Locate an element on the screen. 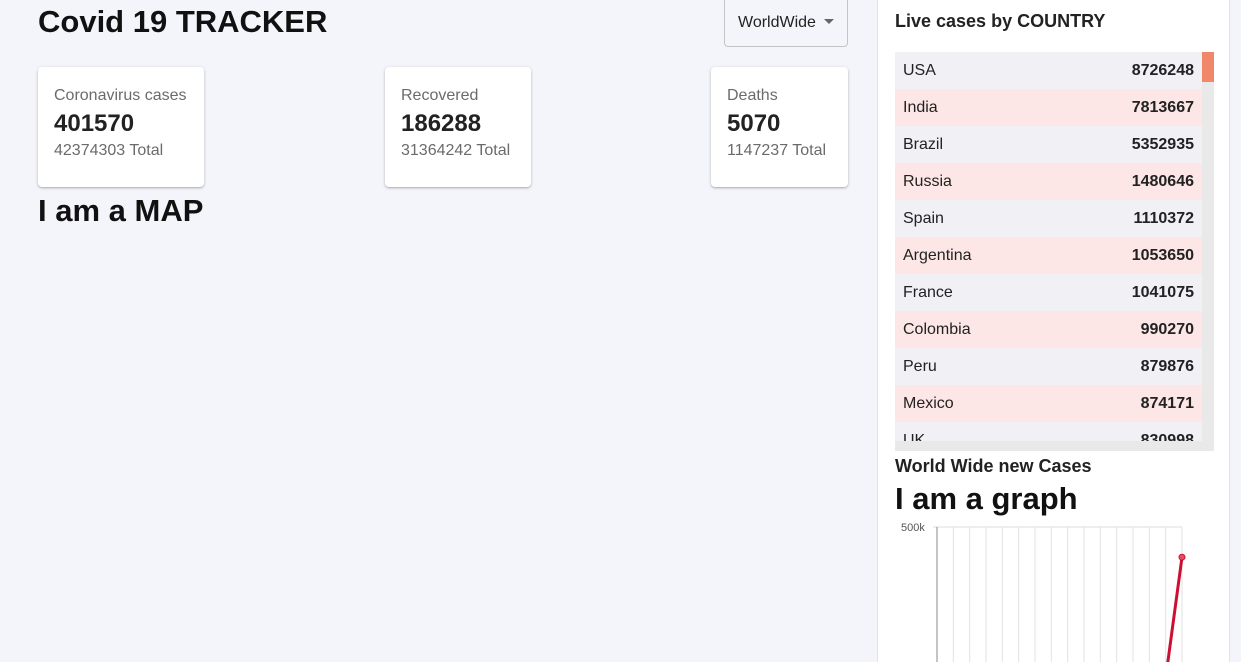 The height and width of the screenshot is (662, 1241). table-row: Argentina 1053650 is located at coordinates (1048, 255).